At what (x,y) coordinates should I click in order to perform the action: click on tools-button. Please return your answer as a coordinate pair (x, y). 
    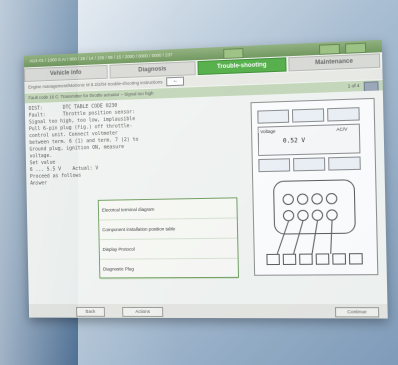
    Looking at the image, I should click on (329, 49).